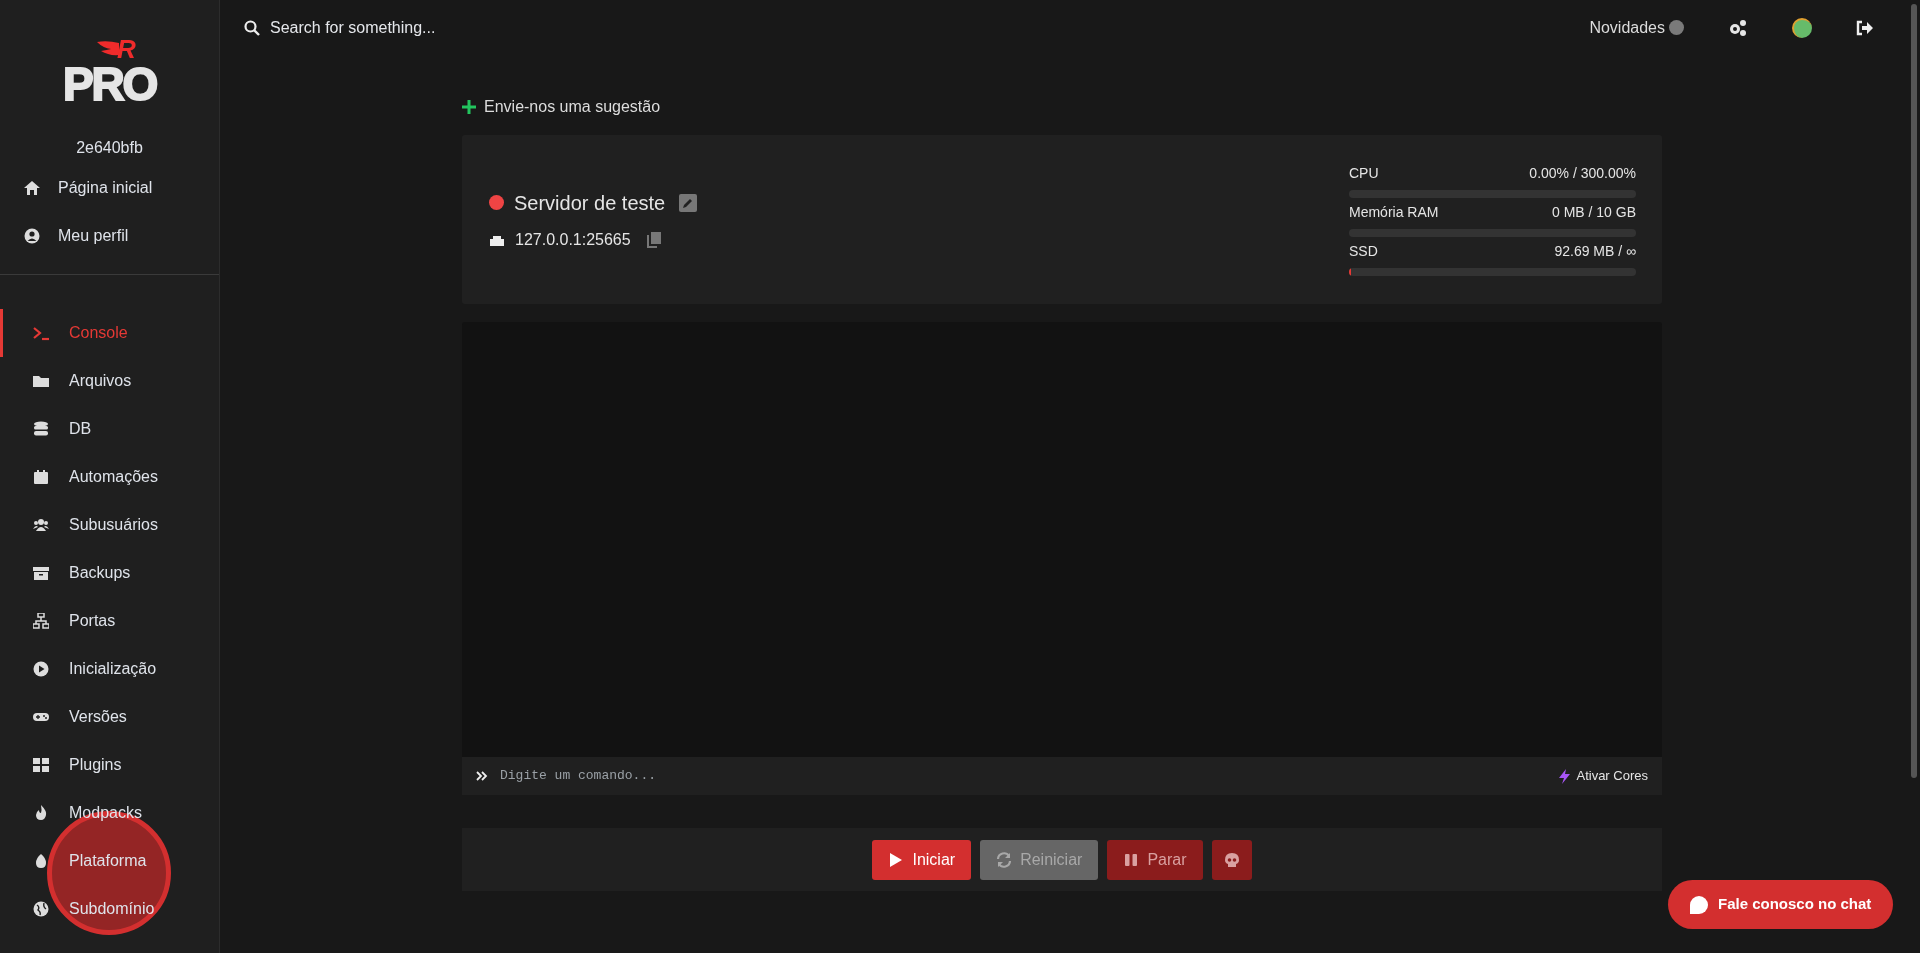  I want to click on home-icon, so click(32, 188).